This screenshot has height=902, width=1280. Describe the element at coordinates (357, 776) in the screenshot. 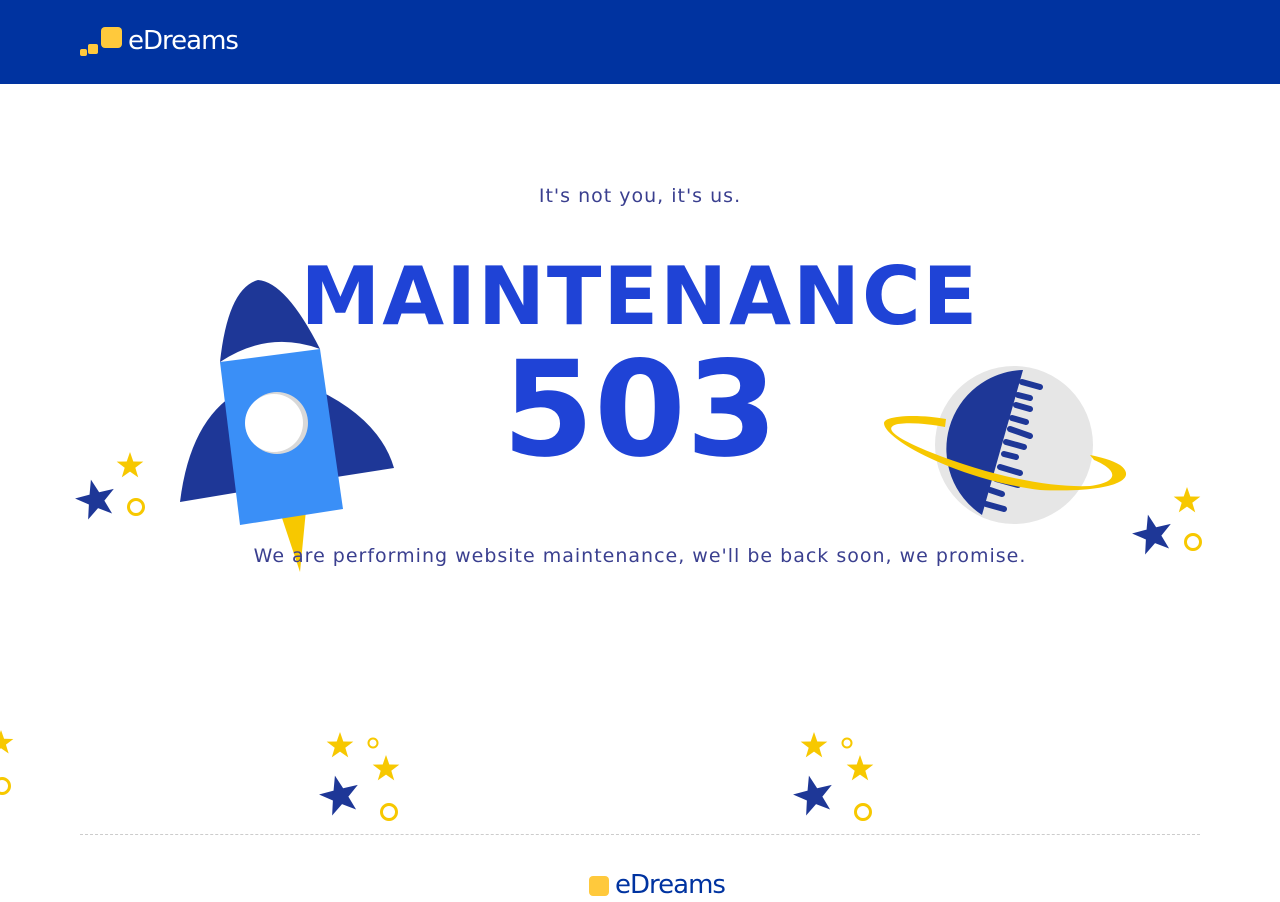

I see `star-cluster-bottom-center-left` at that location.